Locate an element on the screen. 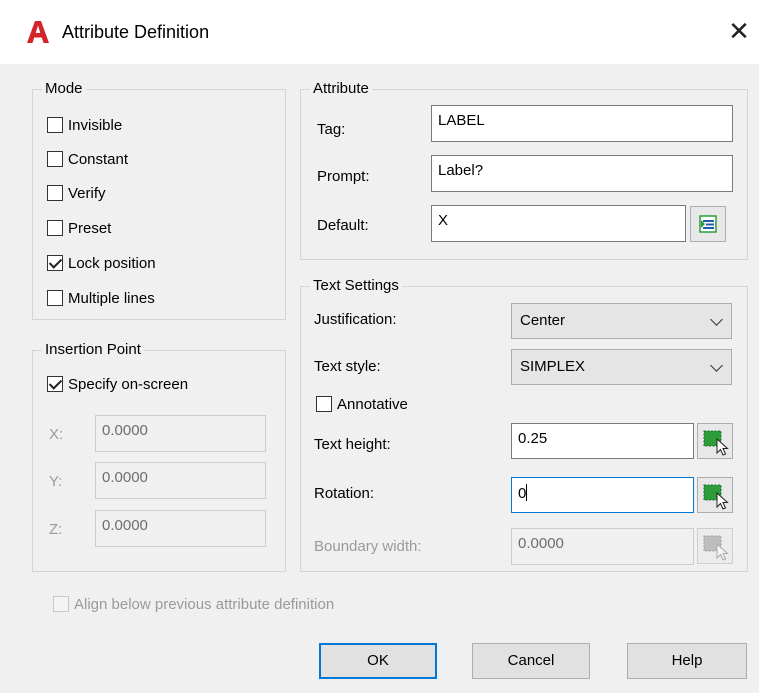  annotative-checkbox: Annotative is located at coordinates (362, 404).